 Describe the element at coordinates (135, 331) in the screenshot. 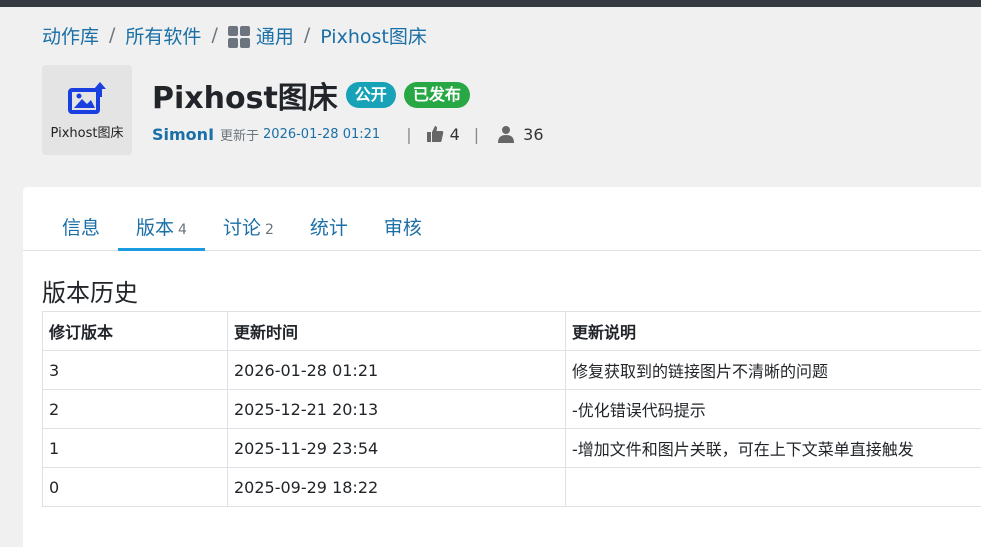

I see `column-header: 修订版本` at that location.